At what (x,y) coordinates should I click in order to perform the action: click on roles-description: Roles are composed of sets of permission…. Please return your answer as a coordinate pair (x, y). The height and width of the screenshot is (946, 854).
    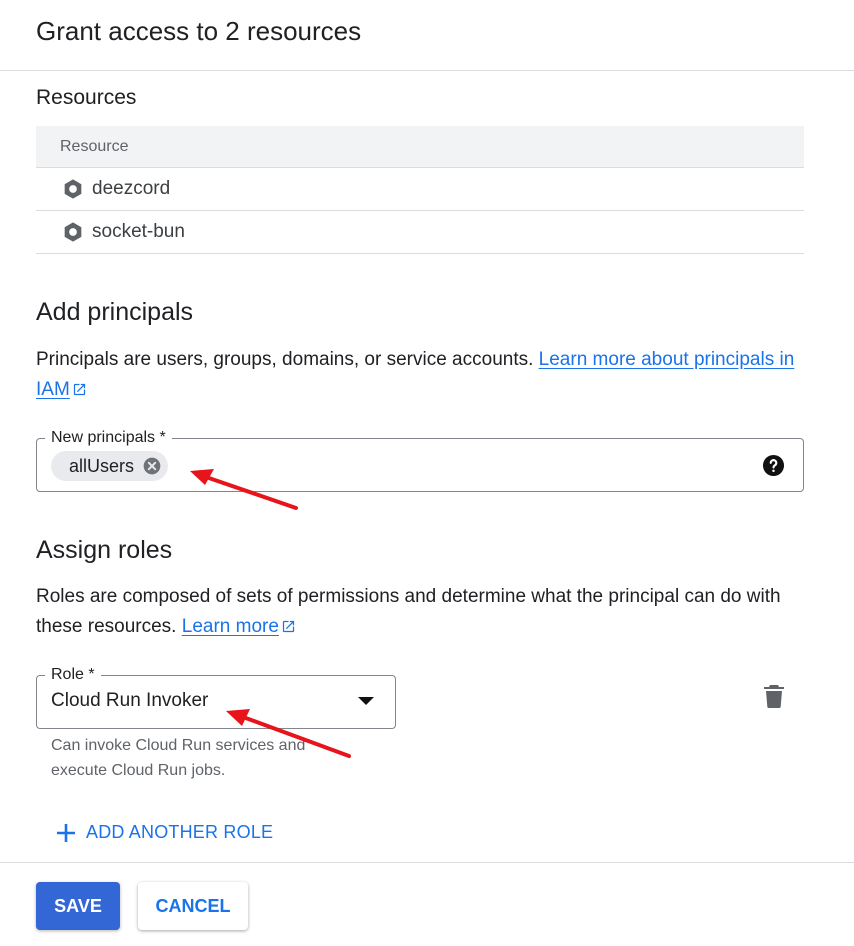
    Looking at the image, I should click on (416, 613).